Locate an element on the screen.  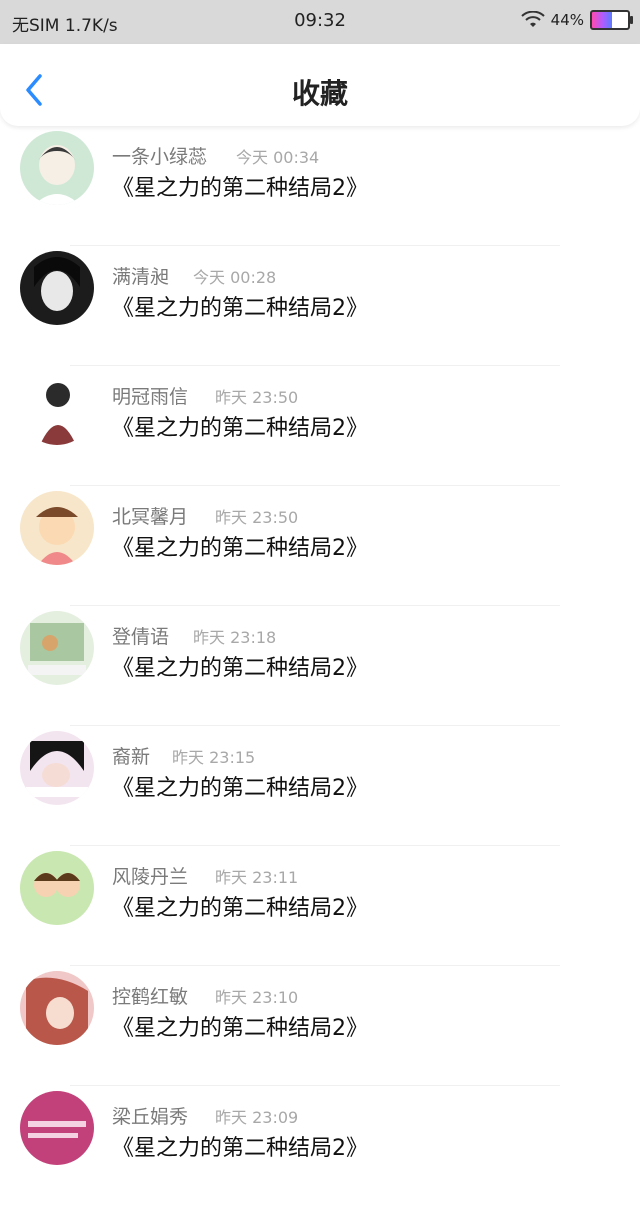
item-name: 梁丘娟秀 is located at coordinates (150, 1117).